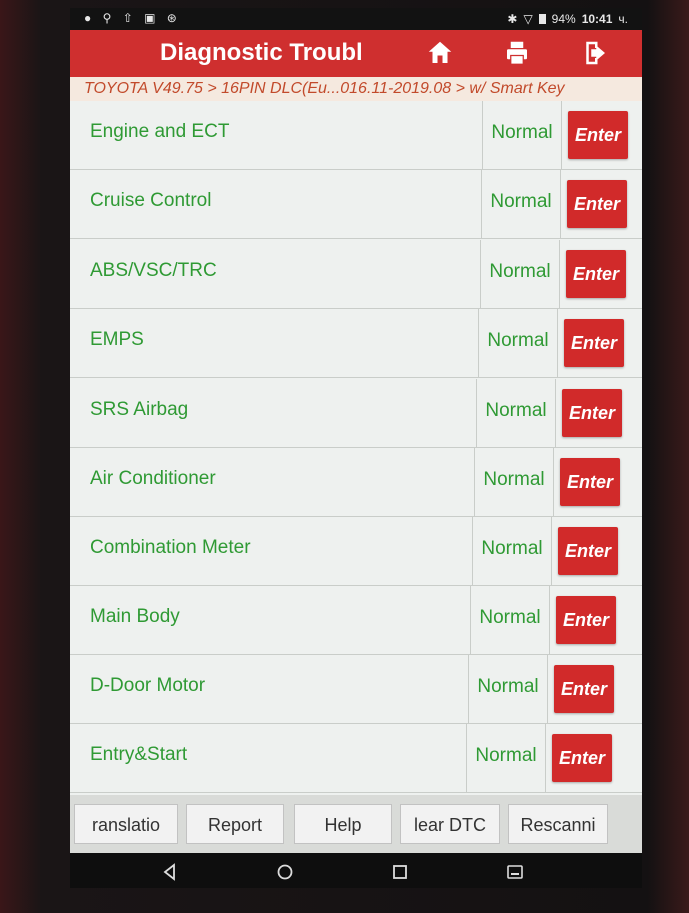 Image resolution: width=689 pixels, height=913 pixels. Describe the element at coordinates (356, 19) in the screenshot. I see `status-bar: ● ⚲ ⇧ ▣ ⊛ ✱ ▽ 94% 10:41 ч.` at that location.